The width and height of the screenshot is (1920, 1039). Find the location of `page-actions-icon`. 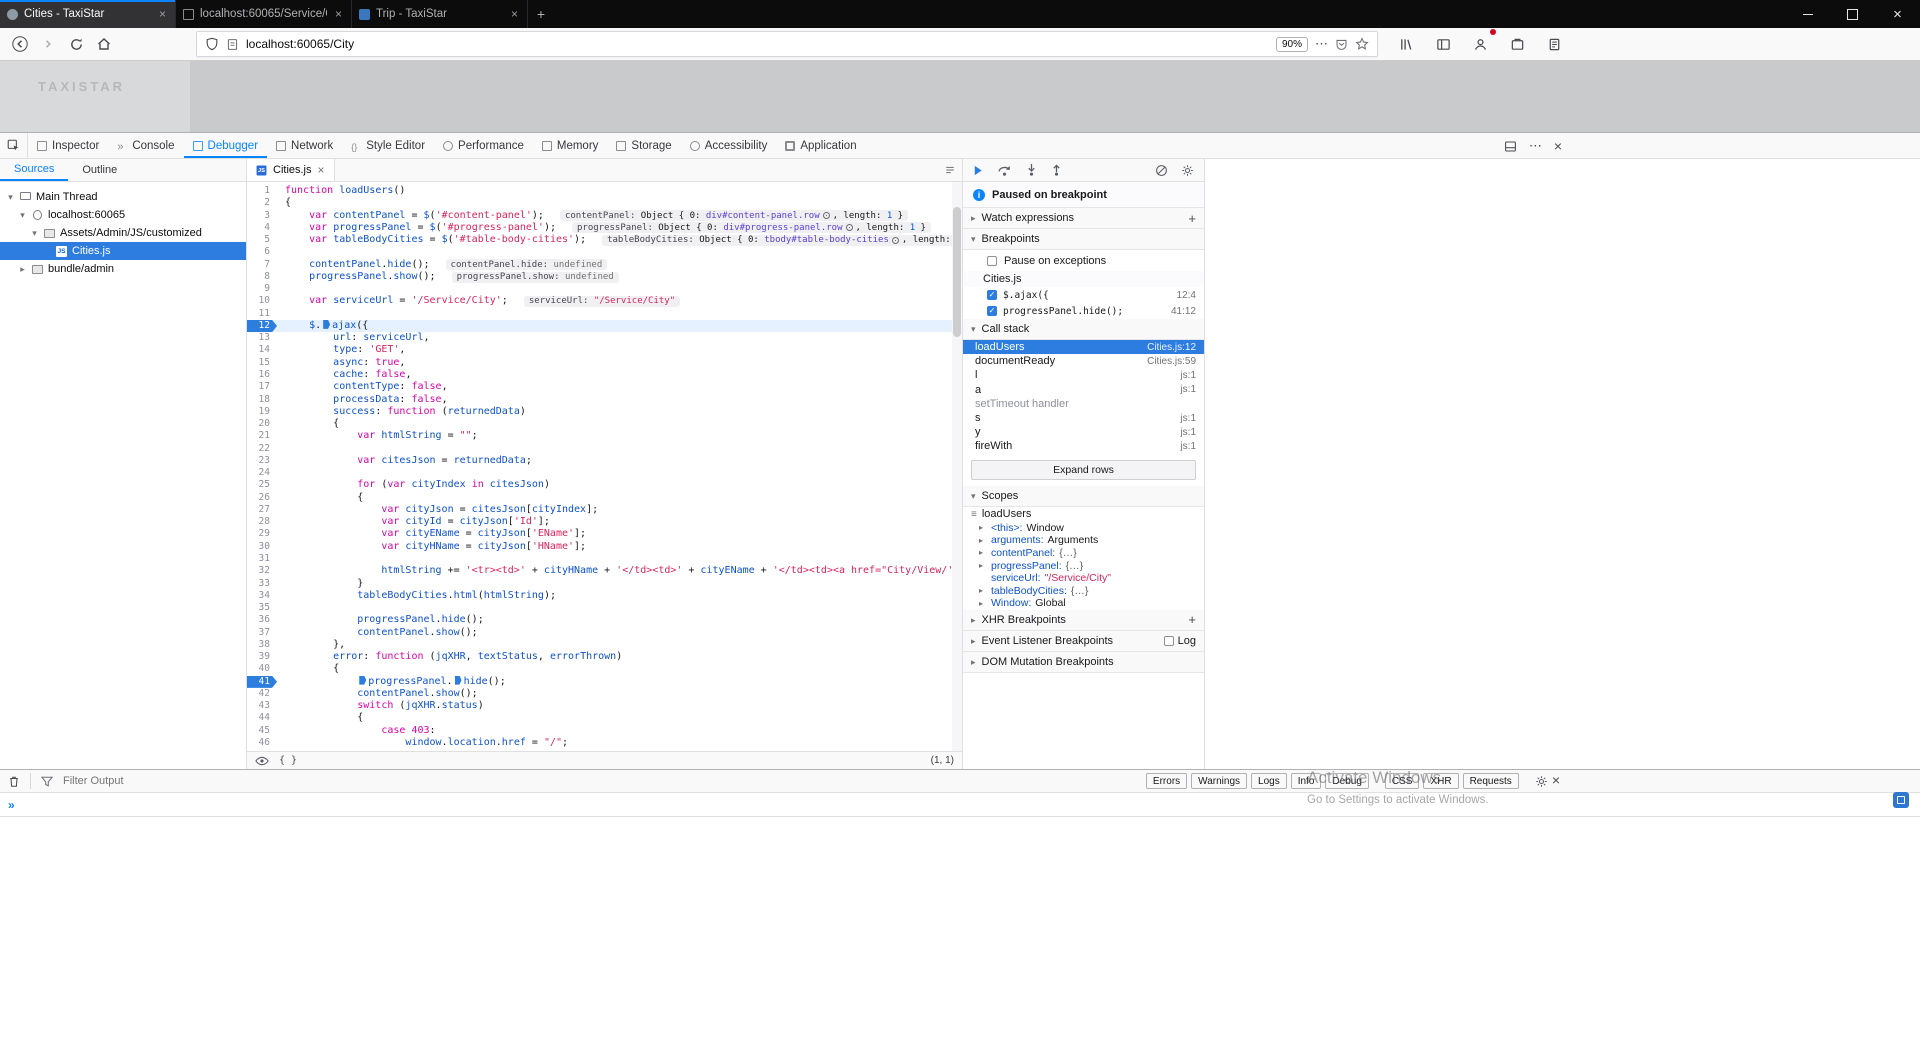

page-actions-icon is located at coordinates (1321, 44).